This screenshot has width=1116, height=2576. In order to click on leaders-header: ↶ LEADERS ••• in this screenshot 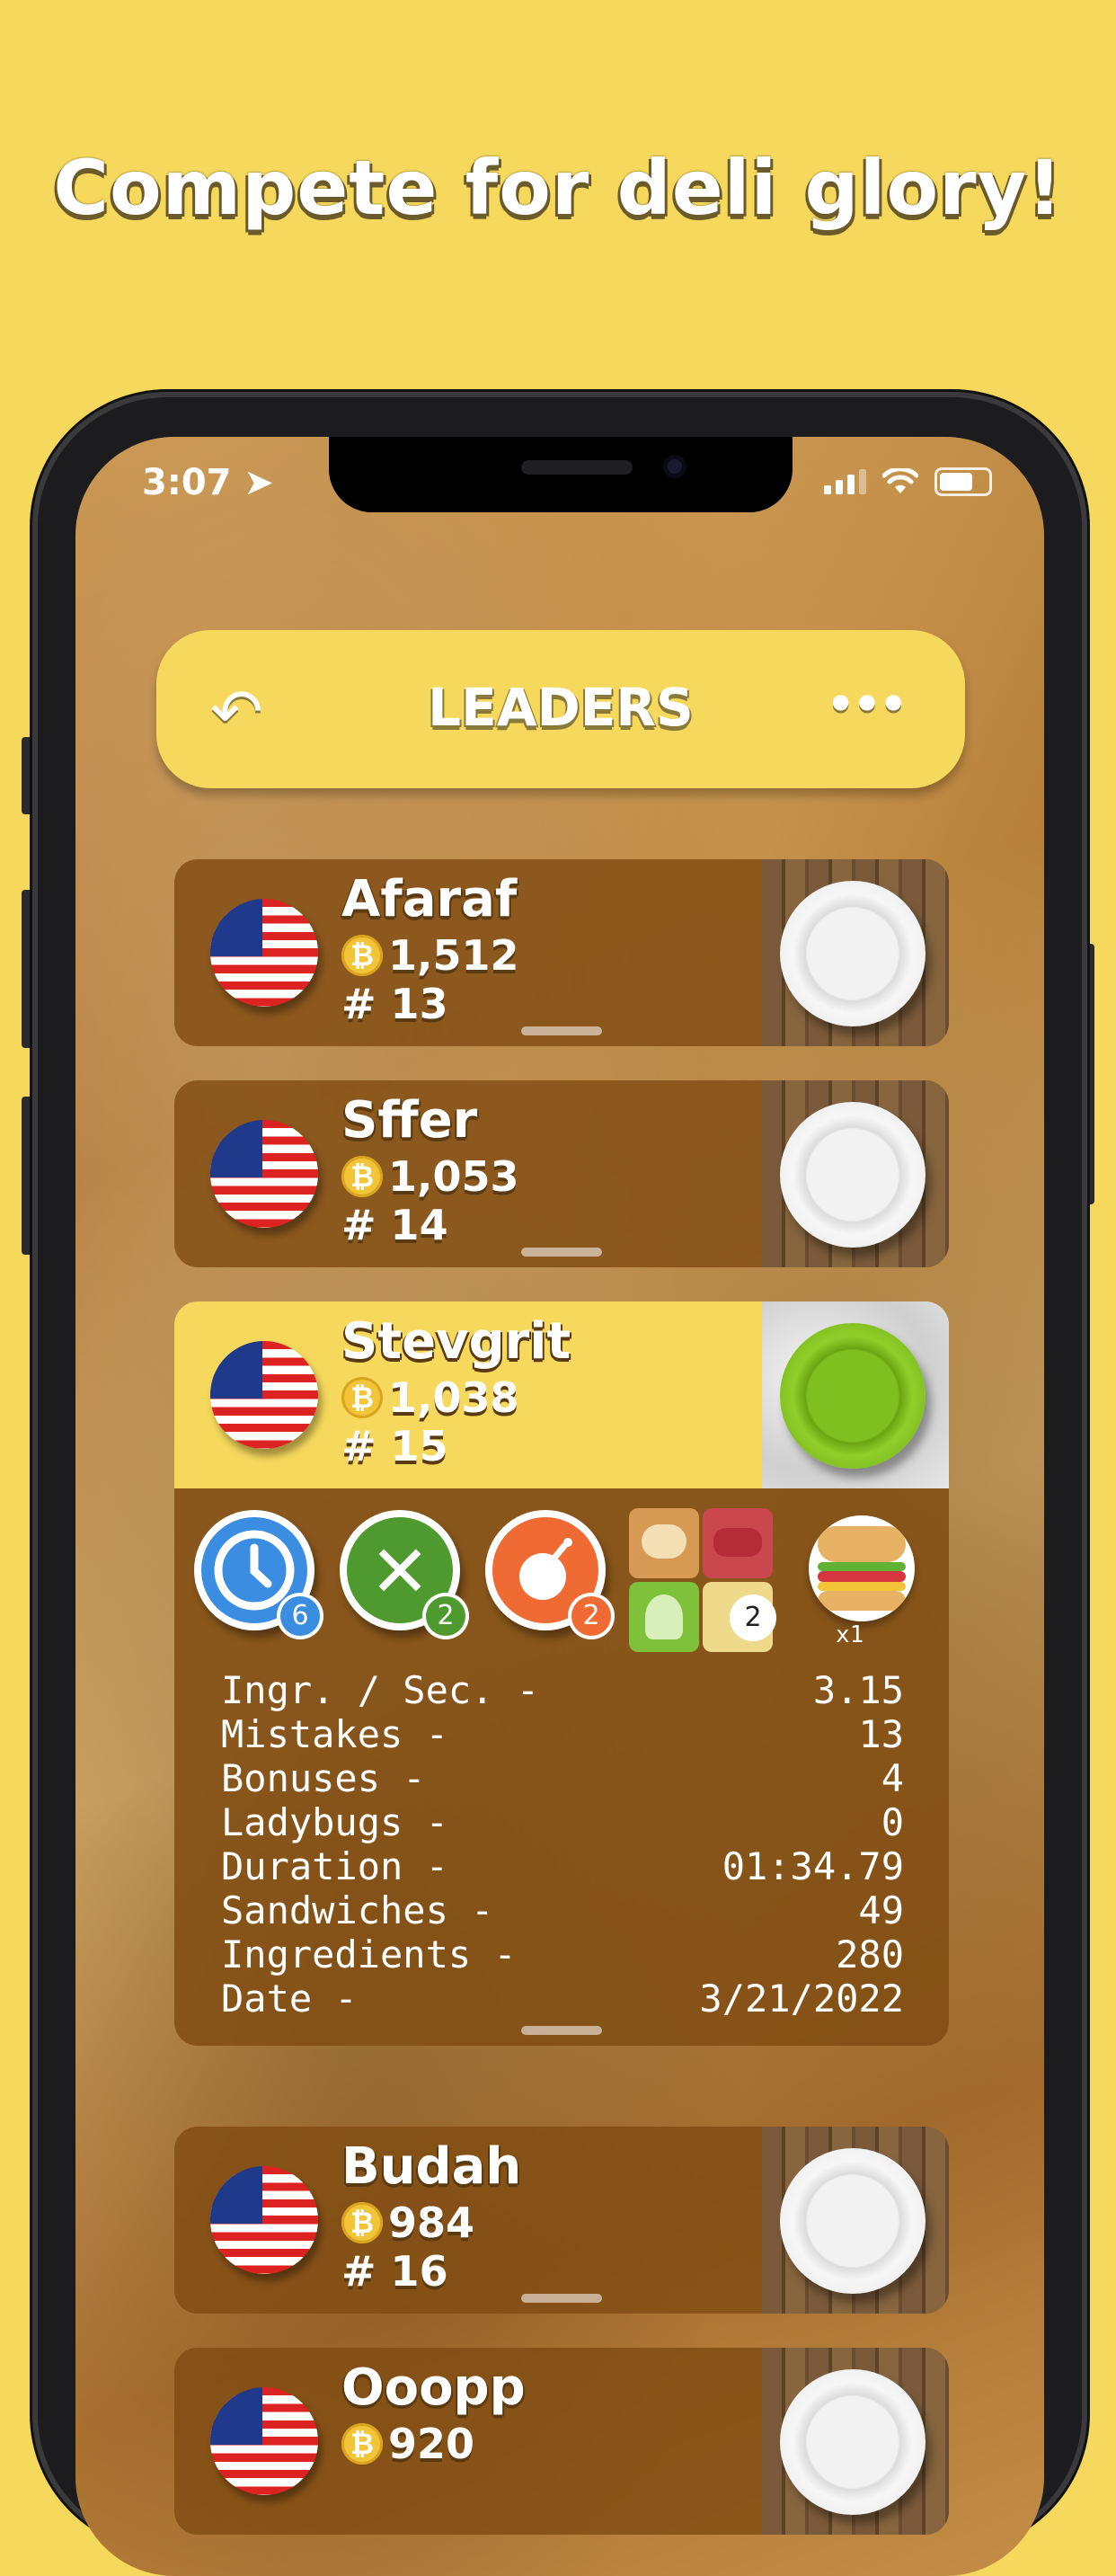, I will do `click(560, 709)`.